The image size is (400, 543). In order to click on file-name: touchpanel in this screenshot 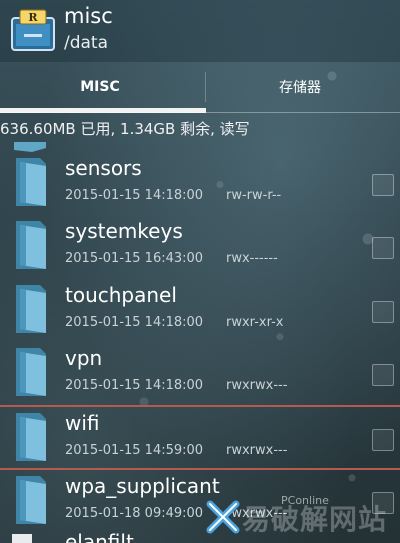, I will do `click(121, 295)`.